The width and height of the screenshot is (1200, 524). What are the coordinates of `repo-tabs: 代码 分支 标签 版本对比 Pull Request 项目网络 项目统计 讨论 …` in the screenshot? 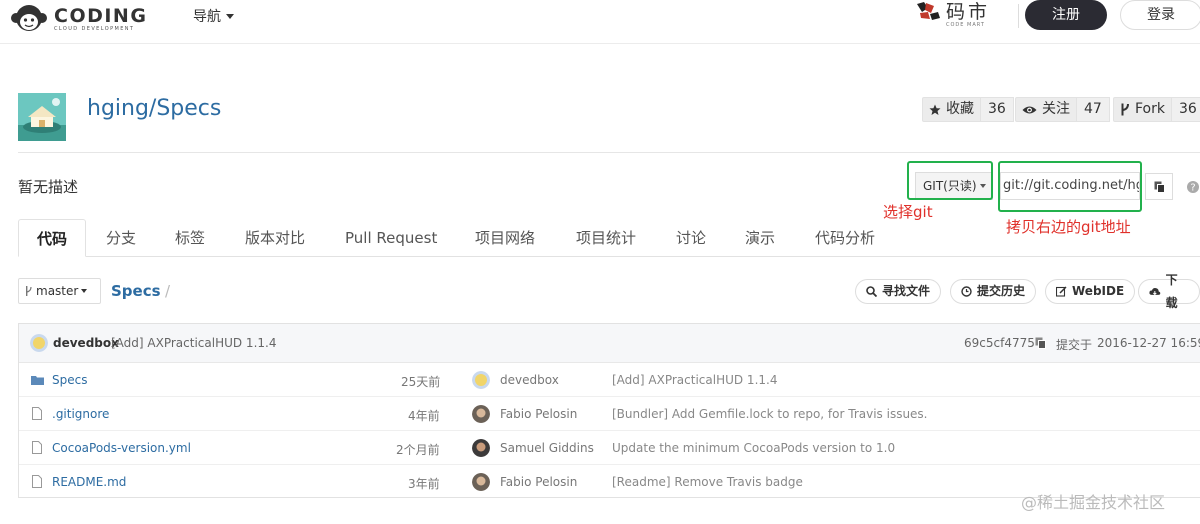 It's located at (609, 238).